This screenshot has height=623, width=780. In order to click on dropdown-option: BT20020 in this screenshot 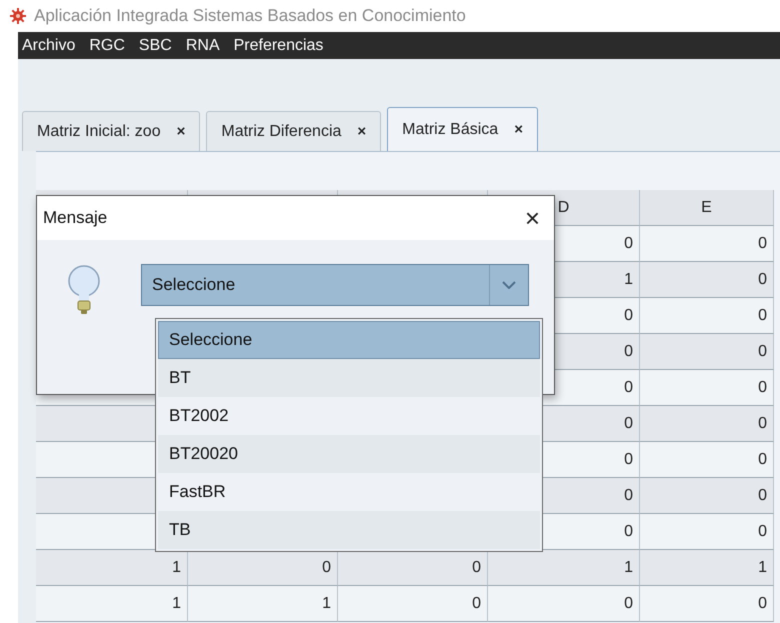, I will do `click(349, 454)`.